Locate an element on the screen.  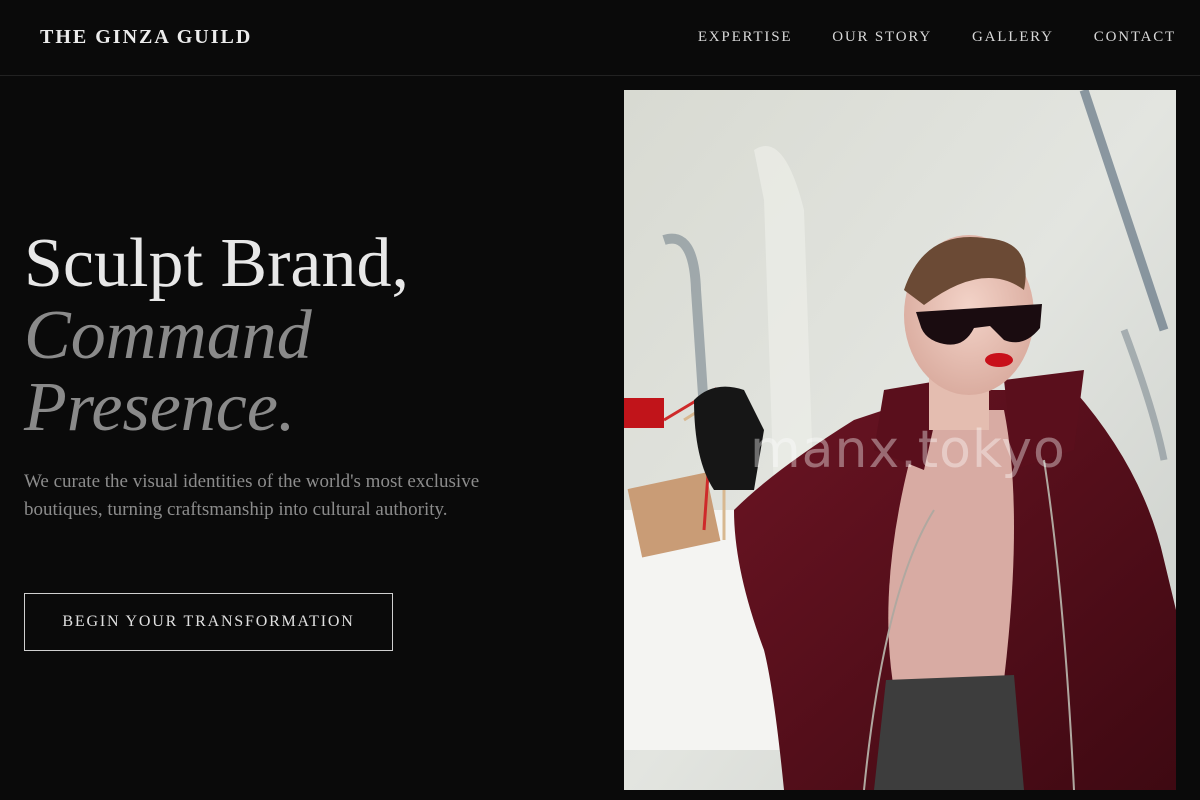
hero-heading: Sculpt Brand, Command Presence. is located at coordinates (304, 336).